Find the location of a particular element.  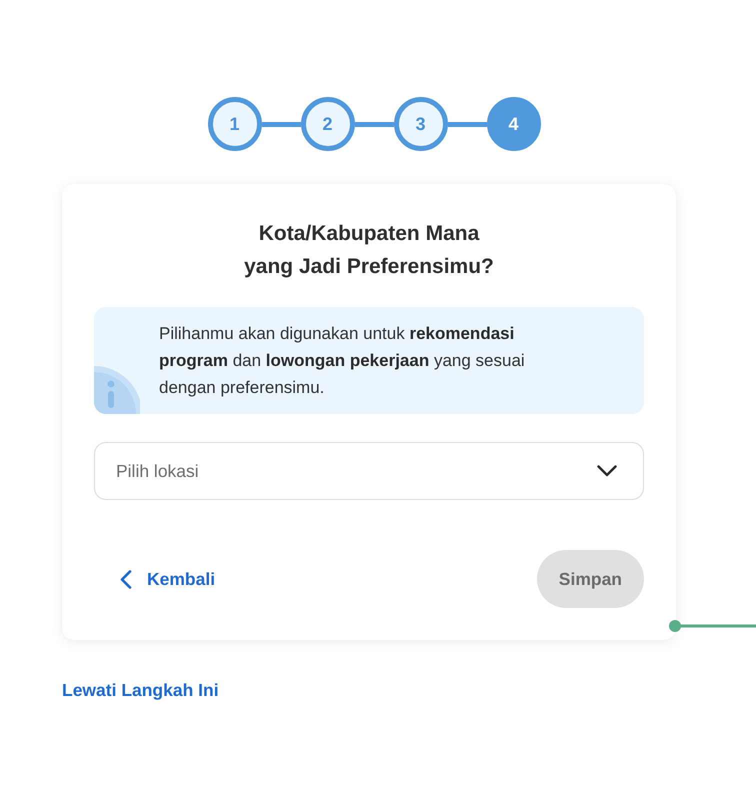

card-title: Kota/Kabupaten Mana yang Jadi Preferensimu? is located at coordinates (369, 250).